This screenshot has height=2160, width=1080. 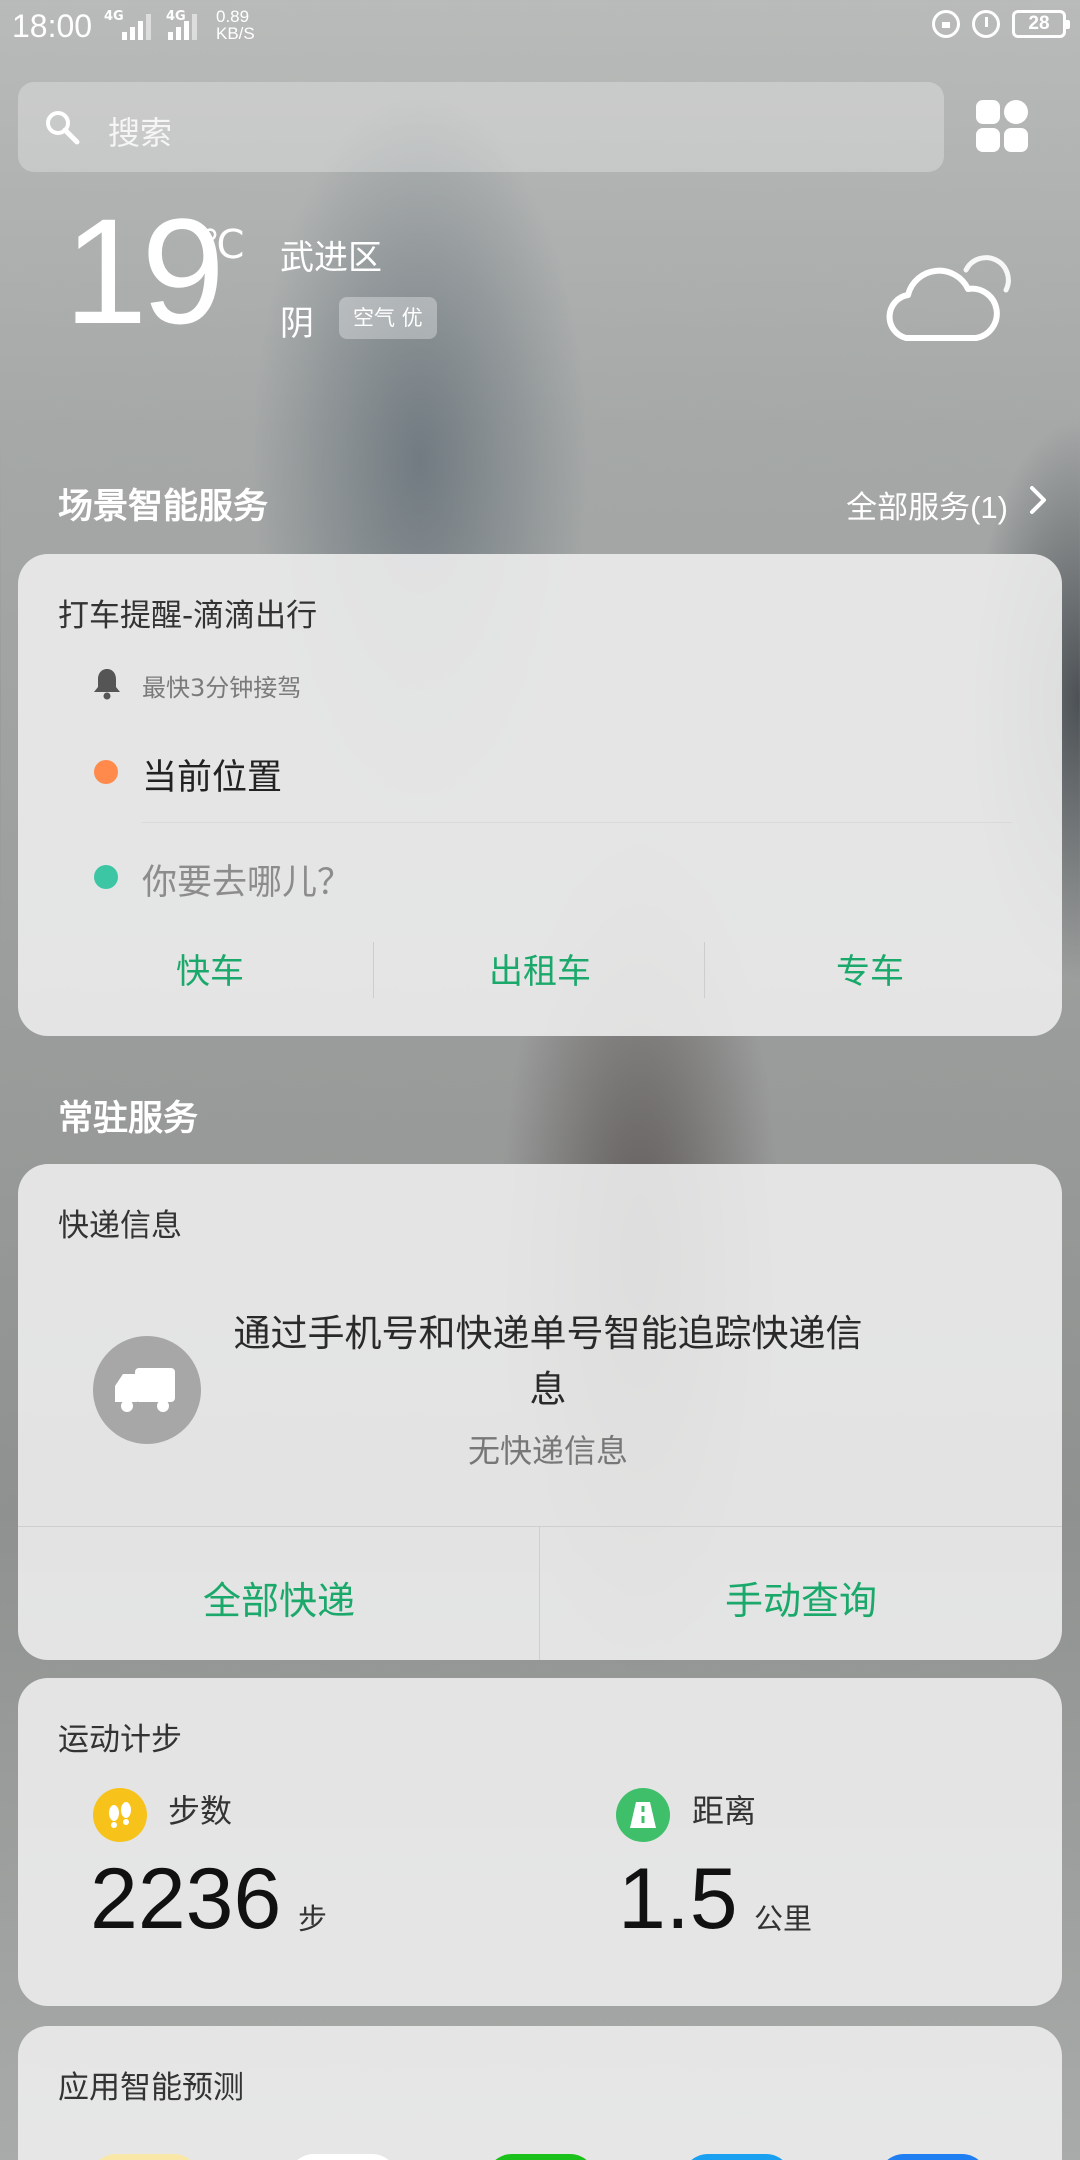 I want to click on destination-dot, so click(x=106, y=877).